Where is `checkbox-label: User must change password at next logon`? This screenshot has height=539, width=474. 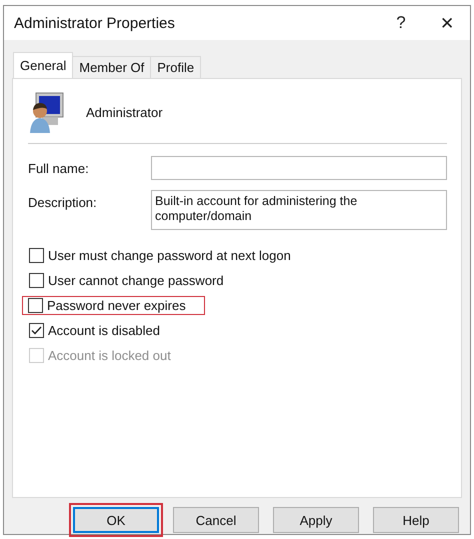
checkbox-label: User must change password at next logon is located at coordinates (169, 255).